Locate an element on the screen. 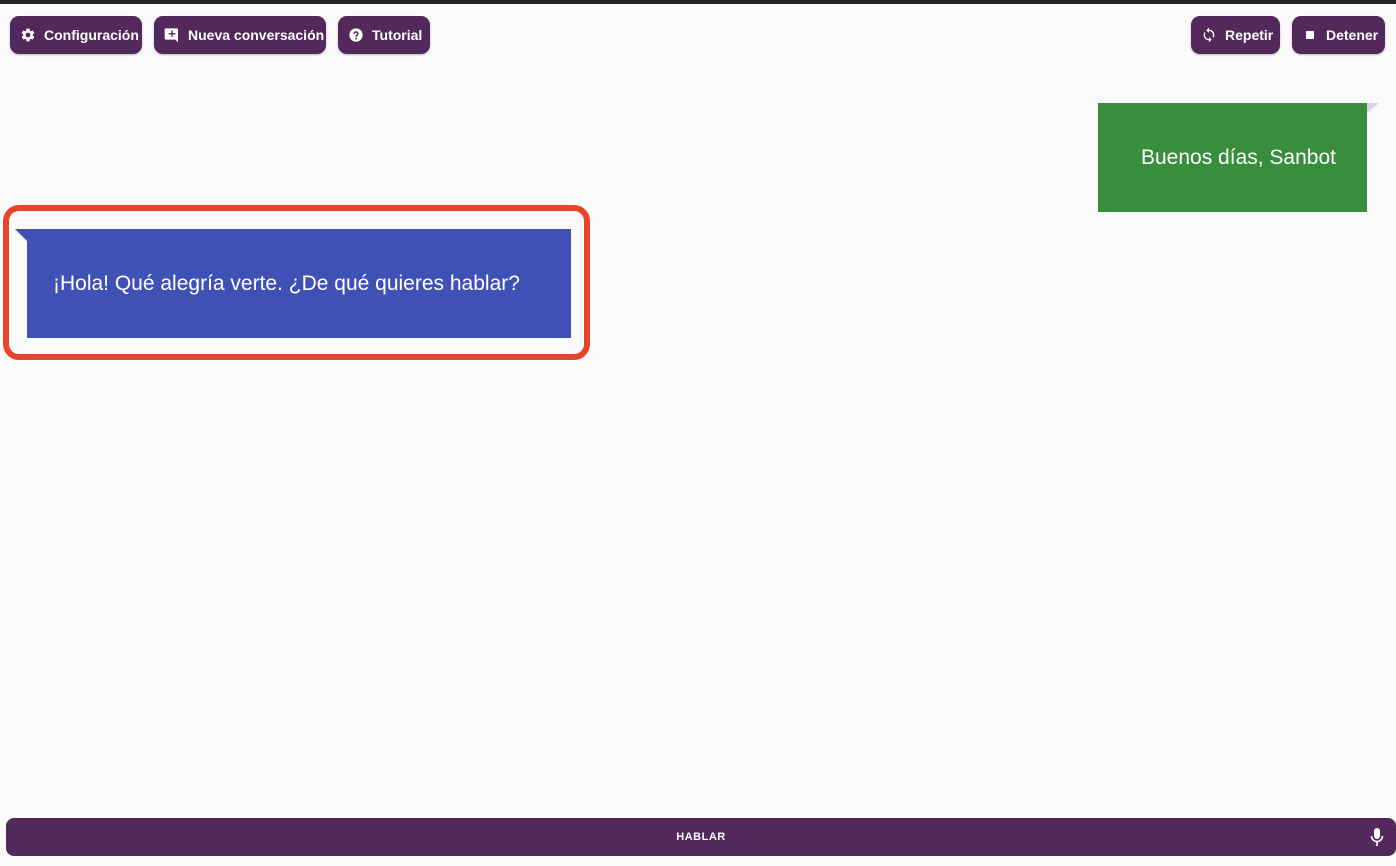 Image resolution: width=1396 pixels, height=866 pixels. settings-button: Configuración is located at coordinates (76, 35).